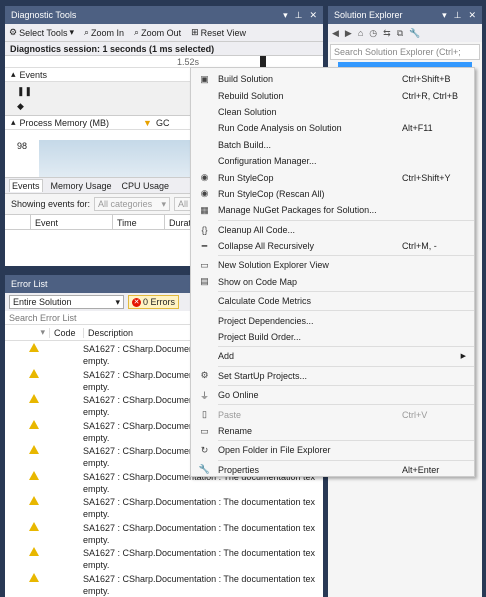 This screenshot has height=597, width=486. What do you see at coordinates (332, 450) in the screenshot?
I see `menu-item-open-folder-in-file-explorer: ↻ Open Folder in File Explorer` at bounding box center [332, 450].